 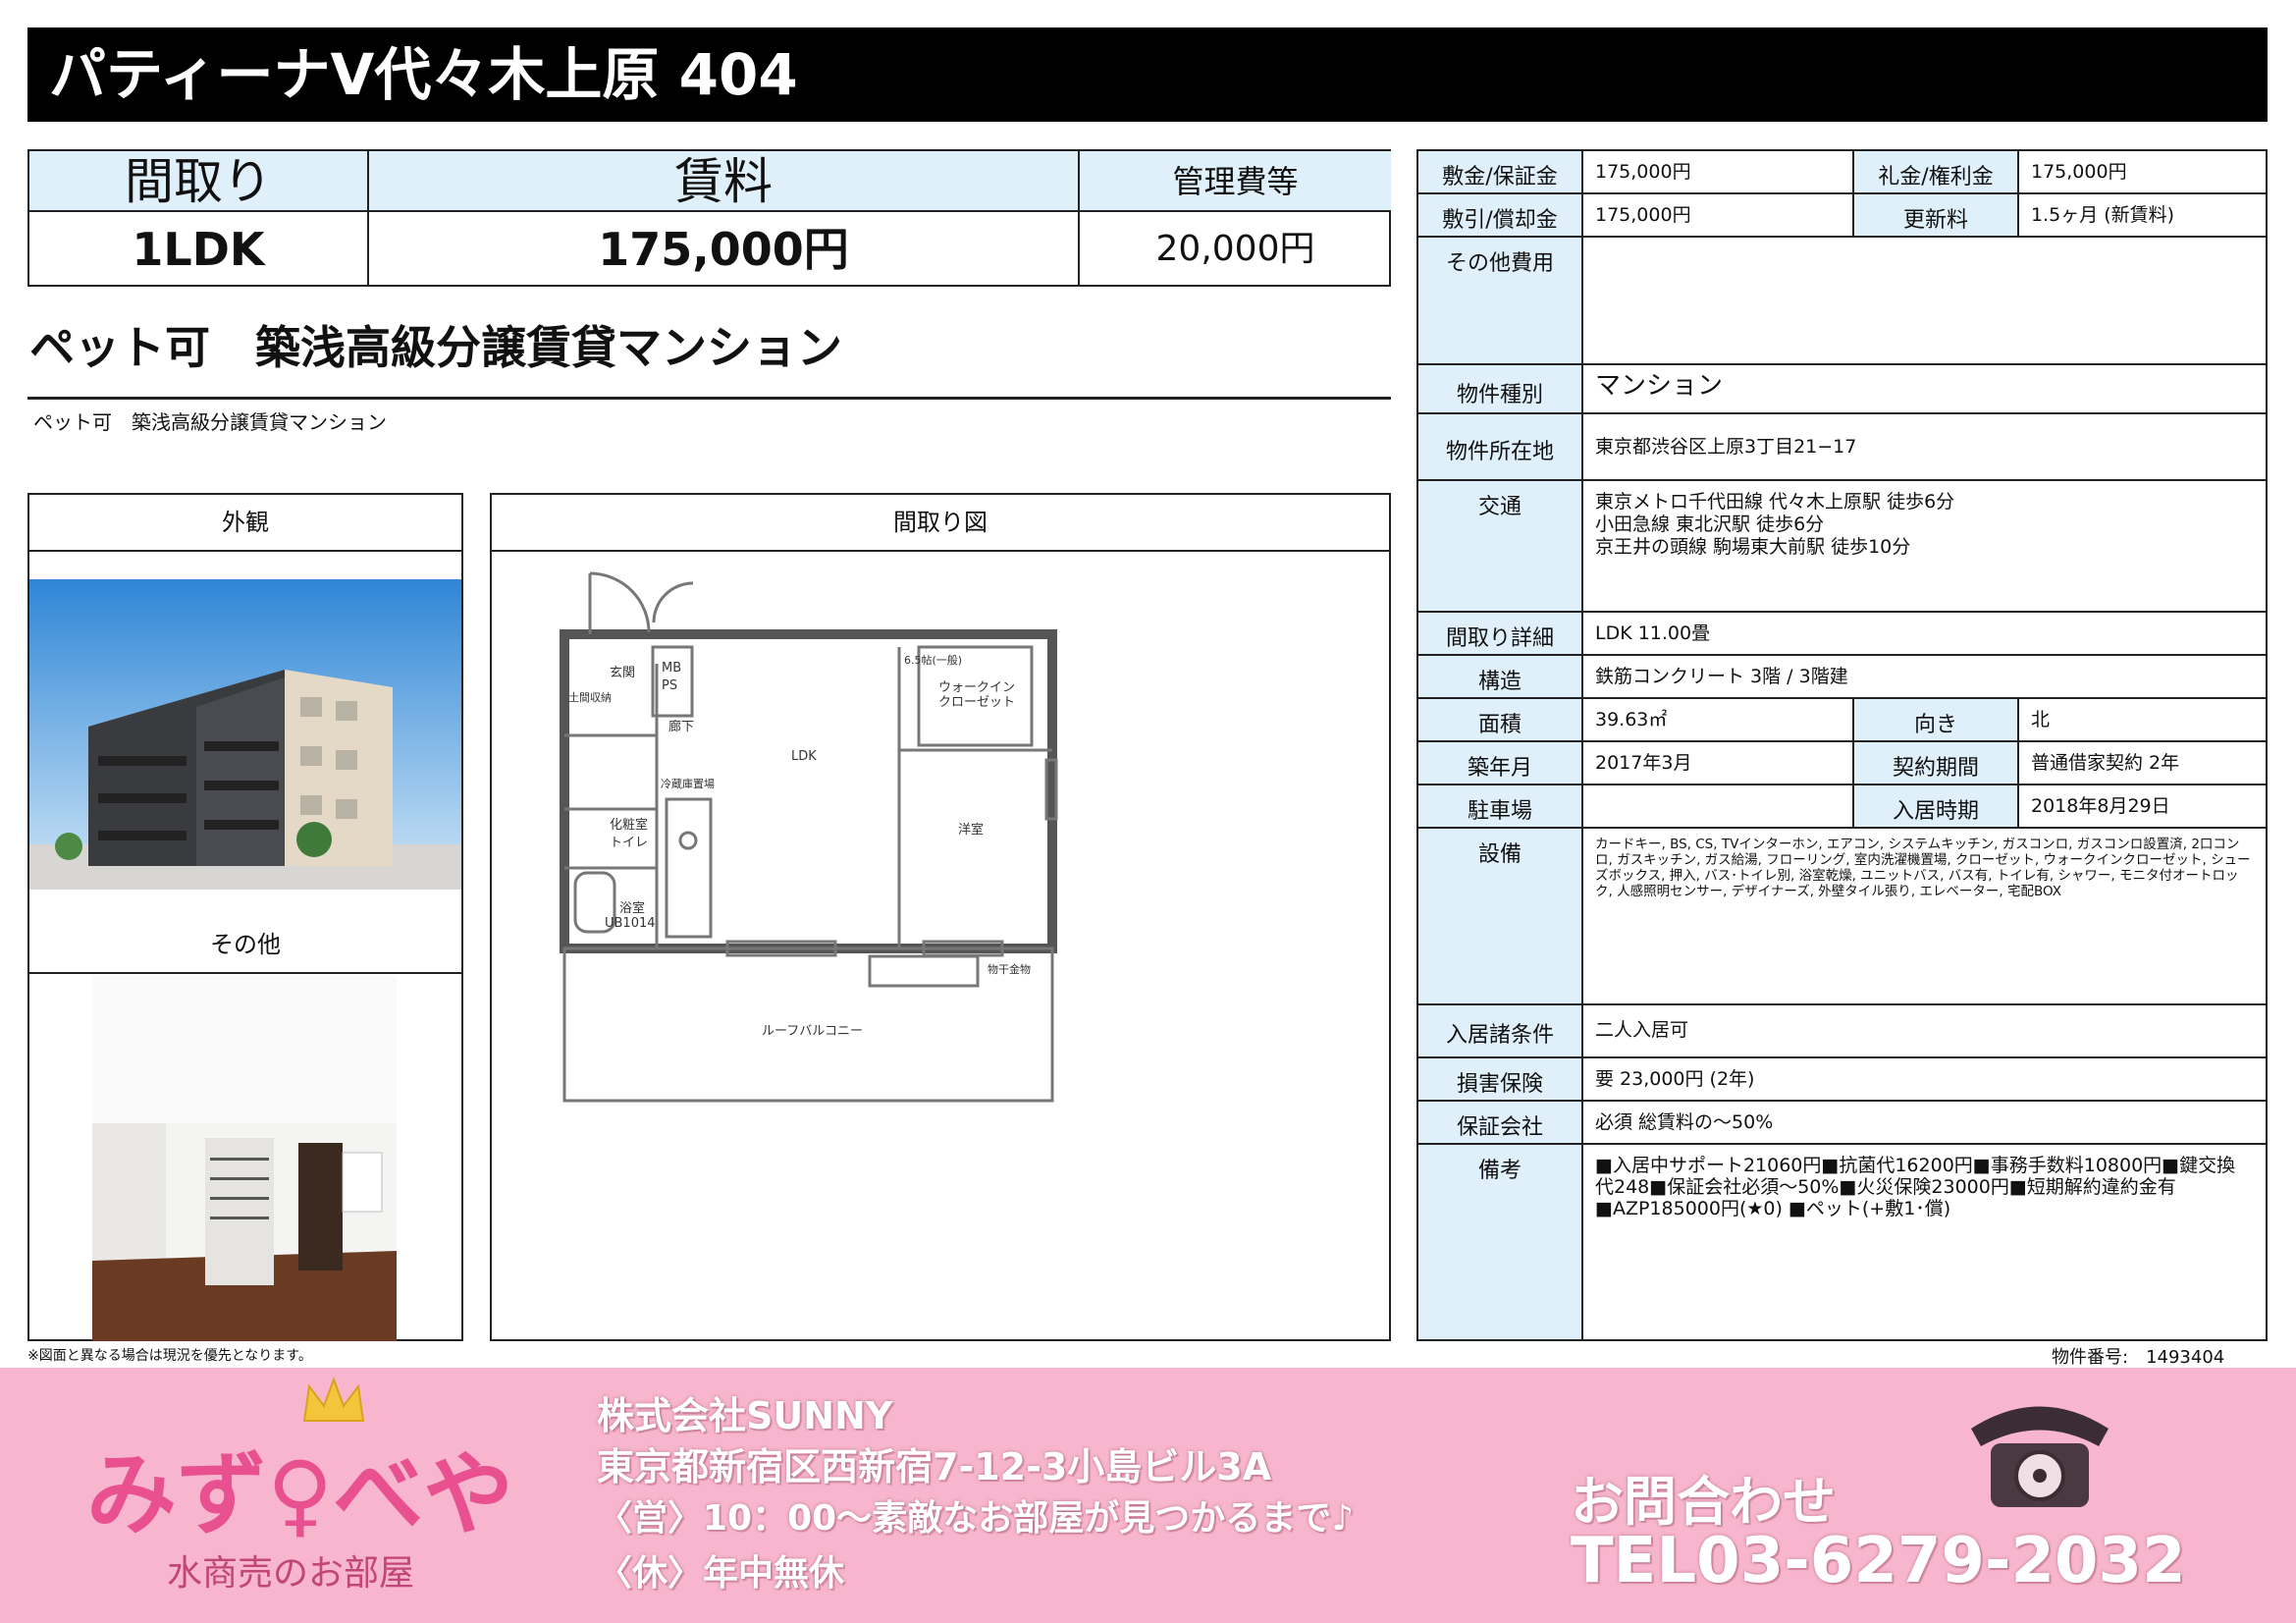 What do you see at coordinates (1684, 1122) in the screenshot?
I see `guarantor-value: 必須 総賃料の〜50%` at bounding box center [1684, 1122].